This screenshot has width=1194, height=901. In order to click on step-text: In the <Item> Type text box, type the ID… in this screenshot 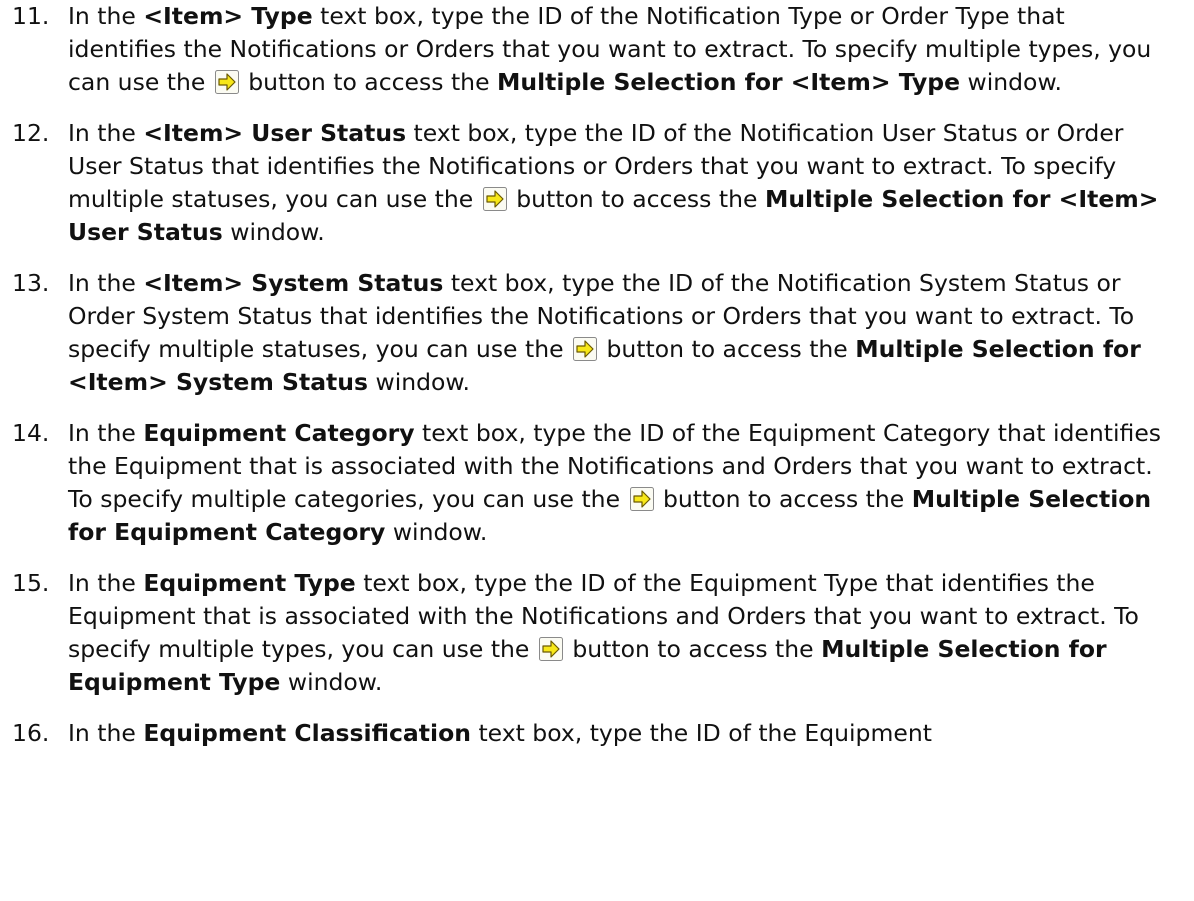, I will do `click(609, 49)`.